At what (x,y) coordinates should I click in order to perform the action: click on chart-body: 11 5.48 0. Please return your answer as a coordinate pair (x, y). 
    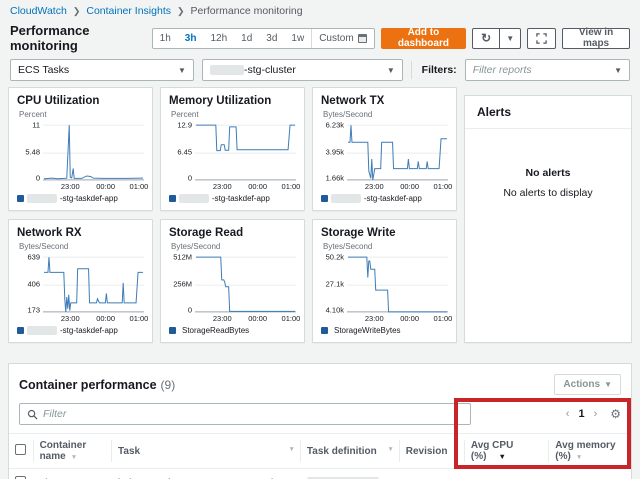
    Looking at the image, I should click on (80, 151).